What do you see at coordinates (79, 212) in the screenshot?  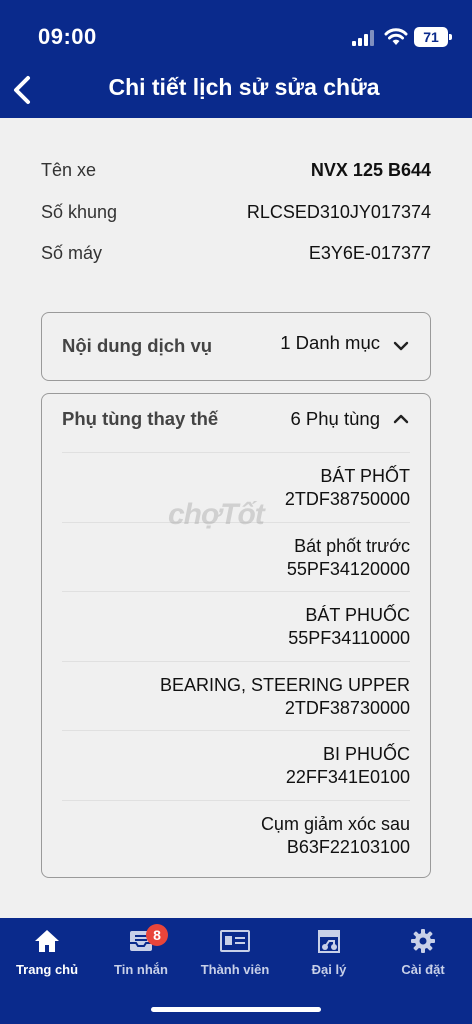 I see `frame-number-label: Số khung` at bounding box center [79, 212].